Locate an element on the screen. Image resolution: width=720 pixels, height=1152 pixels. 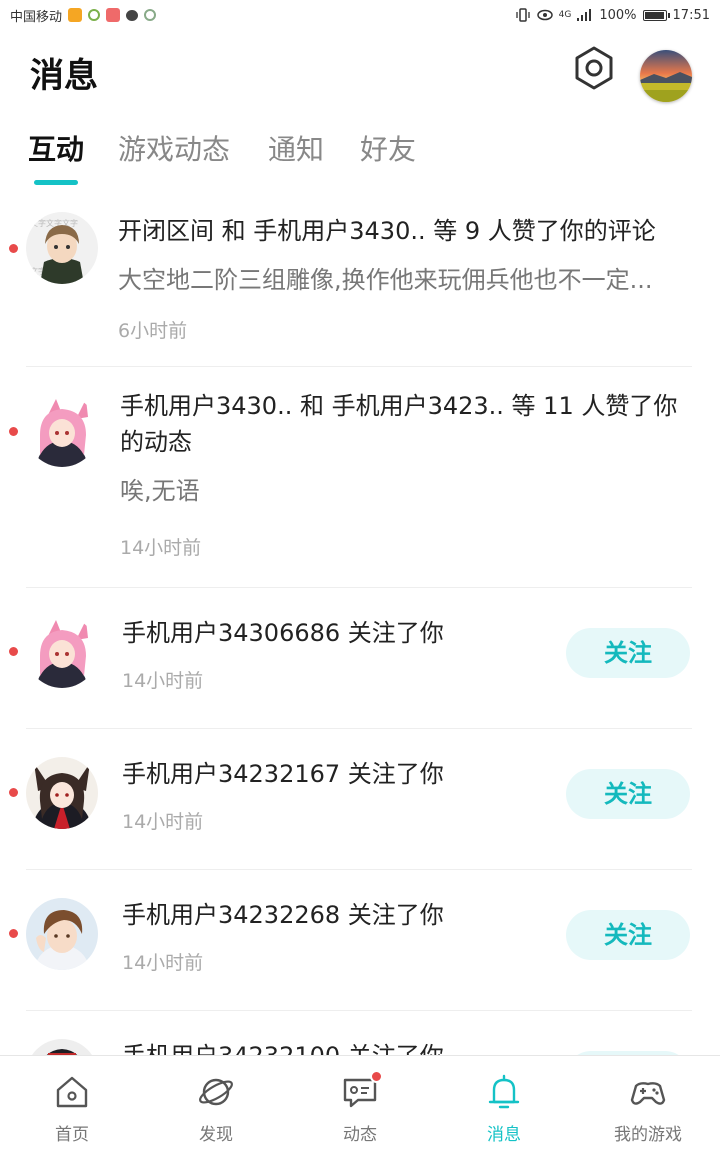
message-time: 6小时前 is located at coordinates (153, 331).